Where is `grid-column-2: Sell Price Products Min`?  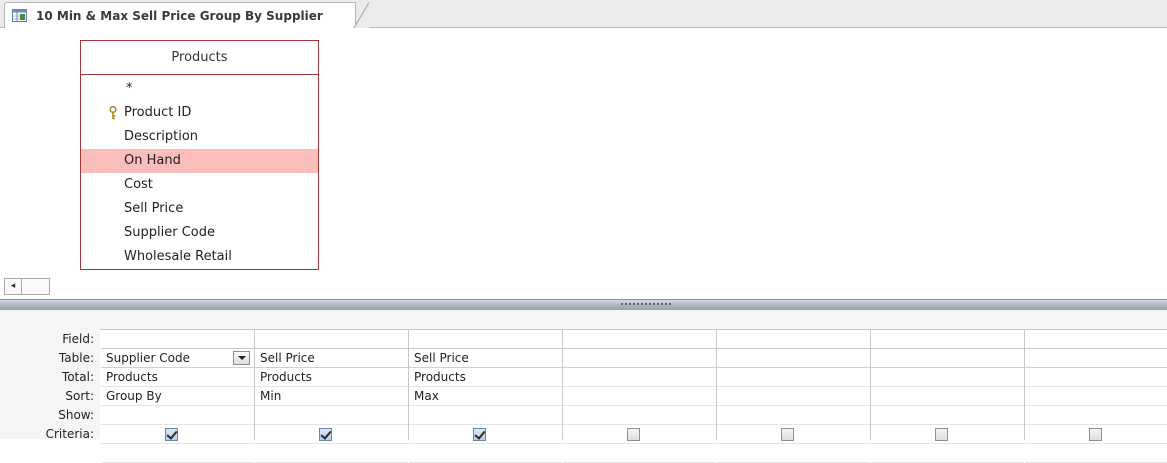
grid-column-2: Sell Price Products Min is located at coordinates (332, 396).